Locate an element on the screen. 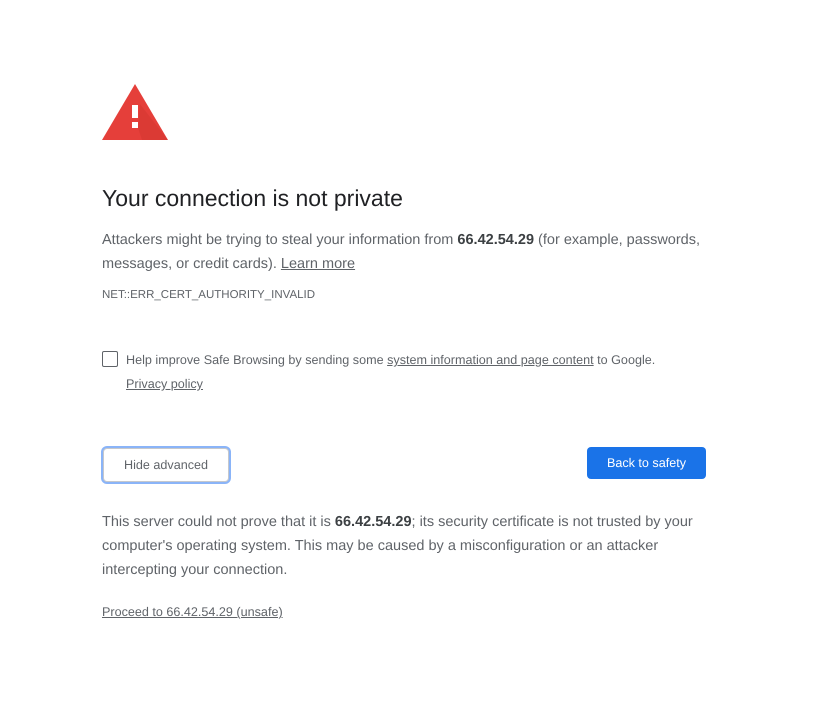 This screenshot has width=828, height=719. opt-in-text: Help improve Safe Browsing by sending some system information and page content to Google. is located at coordinates (391, 360).